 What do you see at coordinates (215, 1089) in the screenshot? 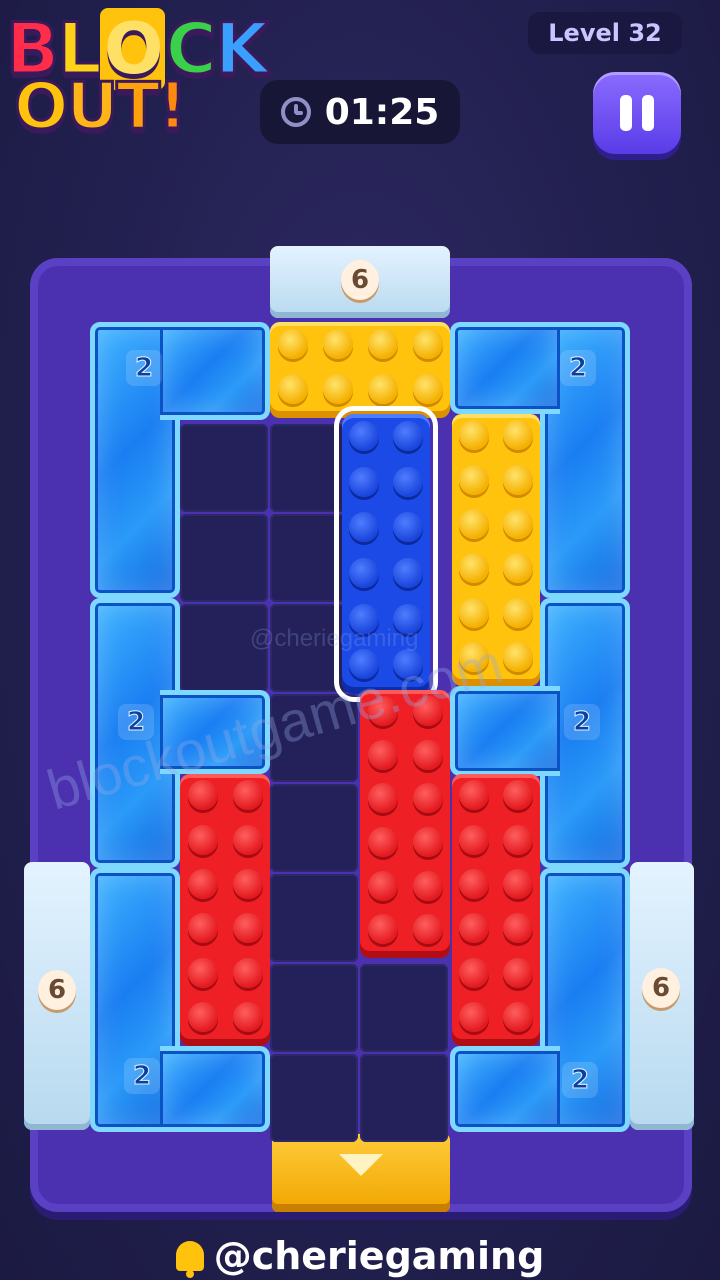
I see `ice-block-bottom-left-cap` at bounding box center [215, 1089].